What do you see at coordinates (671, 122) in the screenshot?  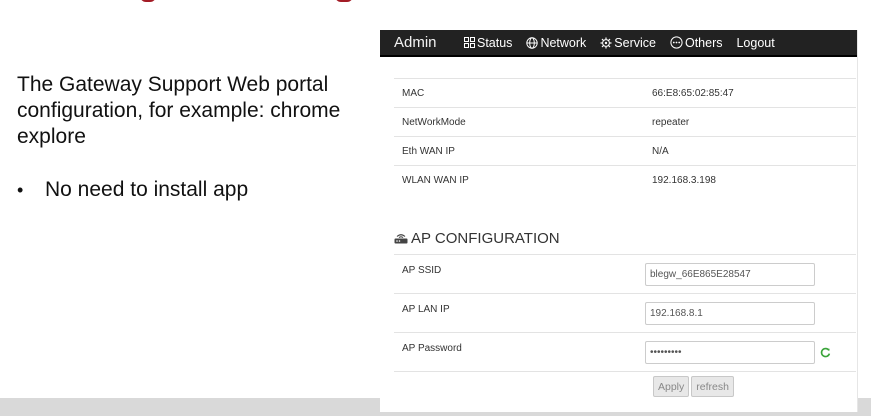 I see `status-value: repeater` at bounding box center [671, 122].